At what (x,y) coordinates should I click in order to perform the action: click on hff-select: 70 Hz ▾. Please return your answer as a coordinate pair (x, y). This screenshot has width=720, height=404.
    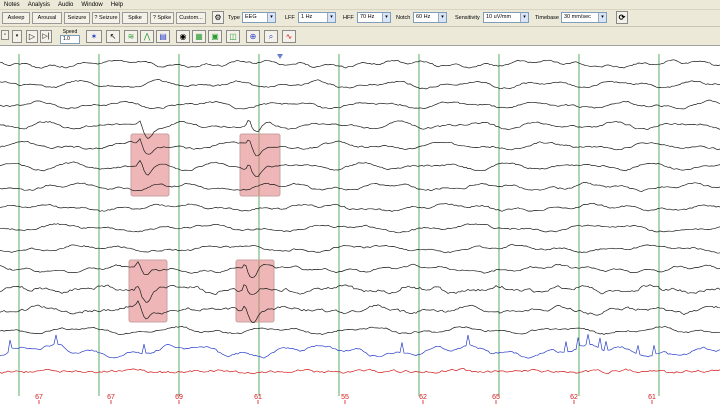
    Looking at the image, I should click on (374, 17).